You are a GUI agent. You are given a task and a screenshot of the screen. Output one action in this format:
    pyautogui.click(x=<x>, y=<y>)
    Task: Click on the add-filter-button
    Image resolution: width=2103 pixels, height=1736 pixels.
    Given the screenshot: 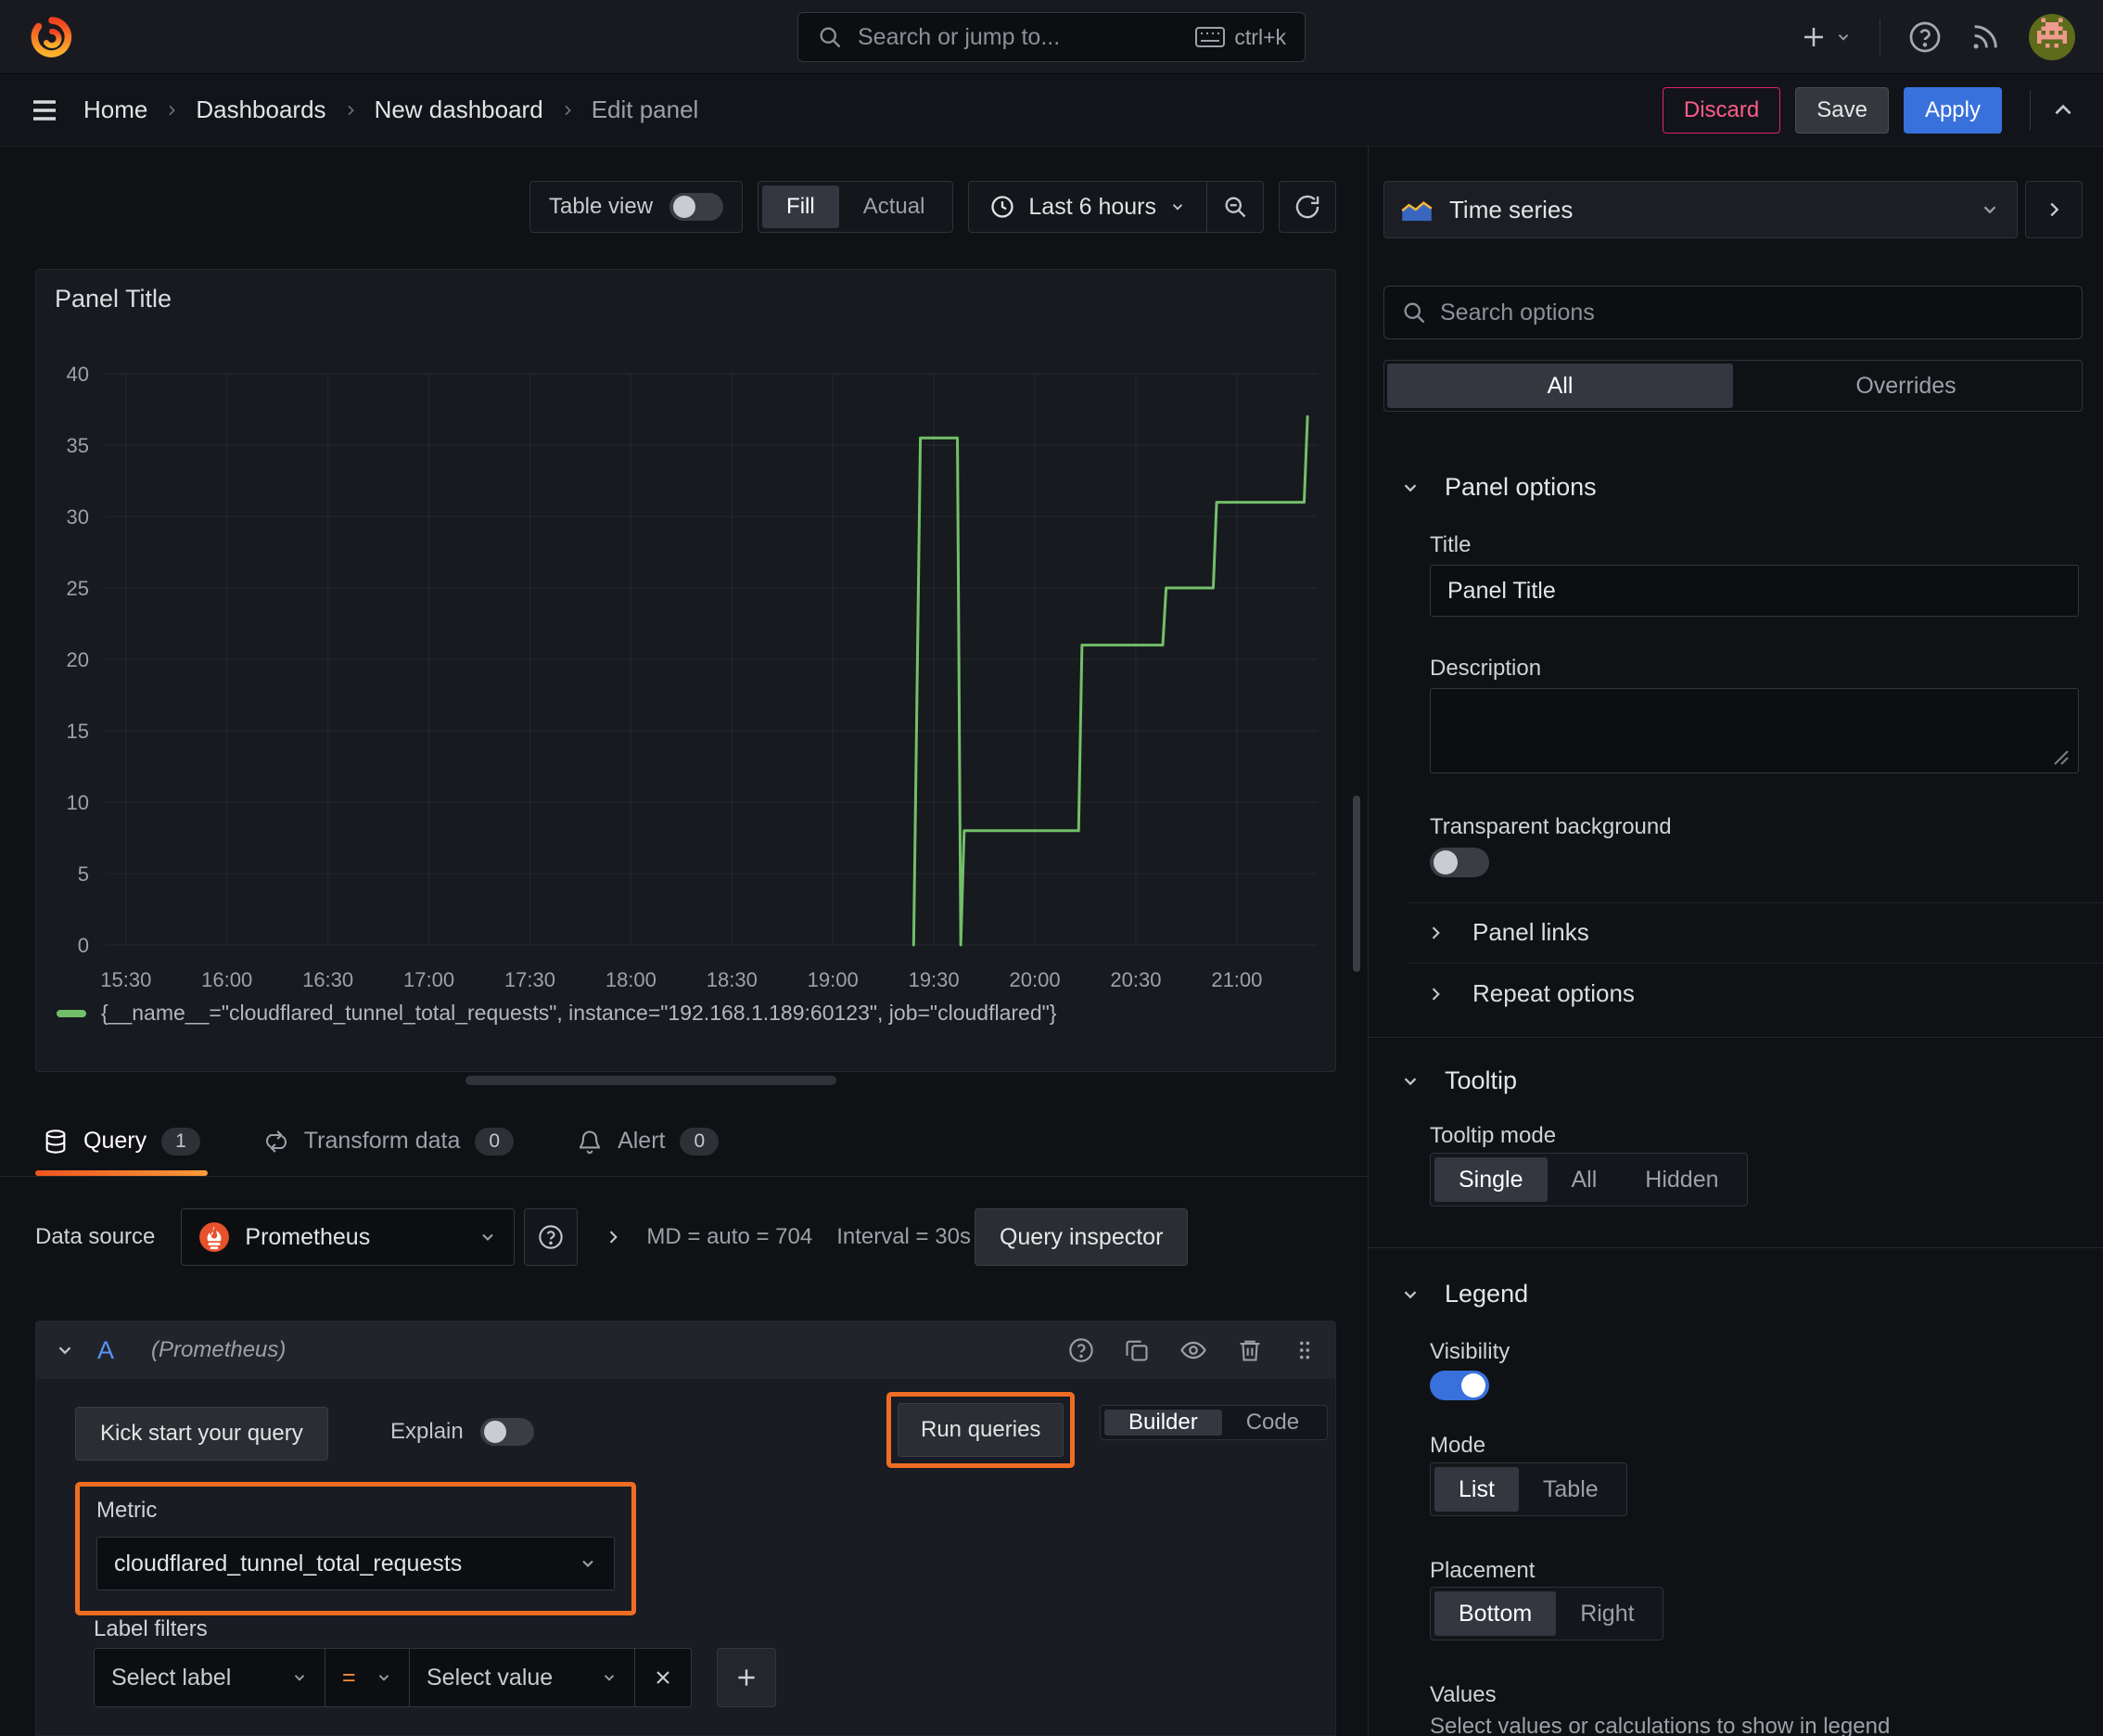 What is the action you would take?
    pyautogui.click(x=746, y=1677)
    